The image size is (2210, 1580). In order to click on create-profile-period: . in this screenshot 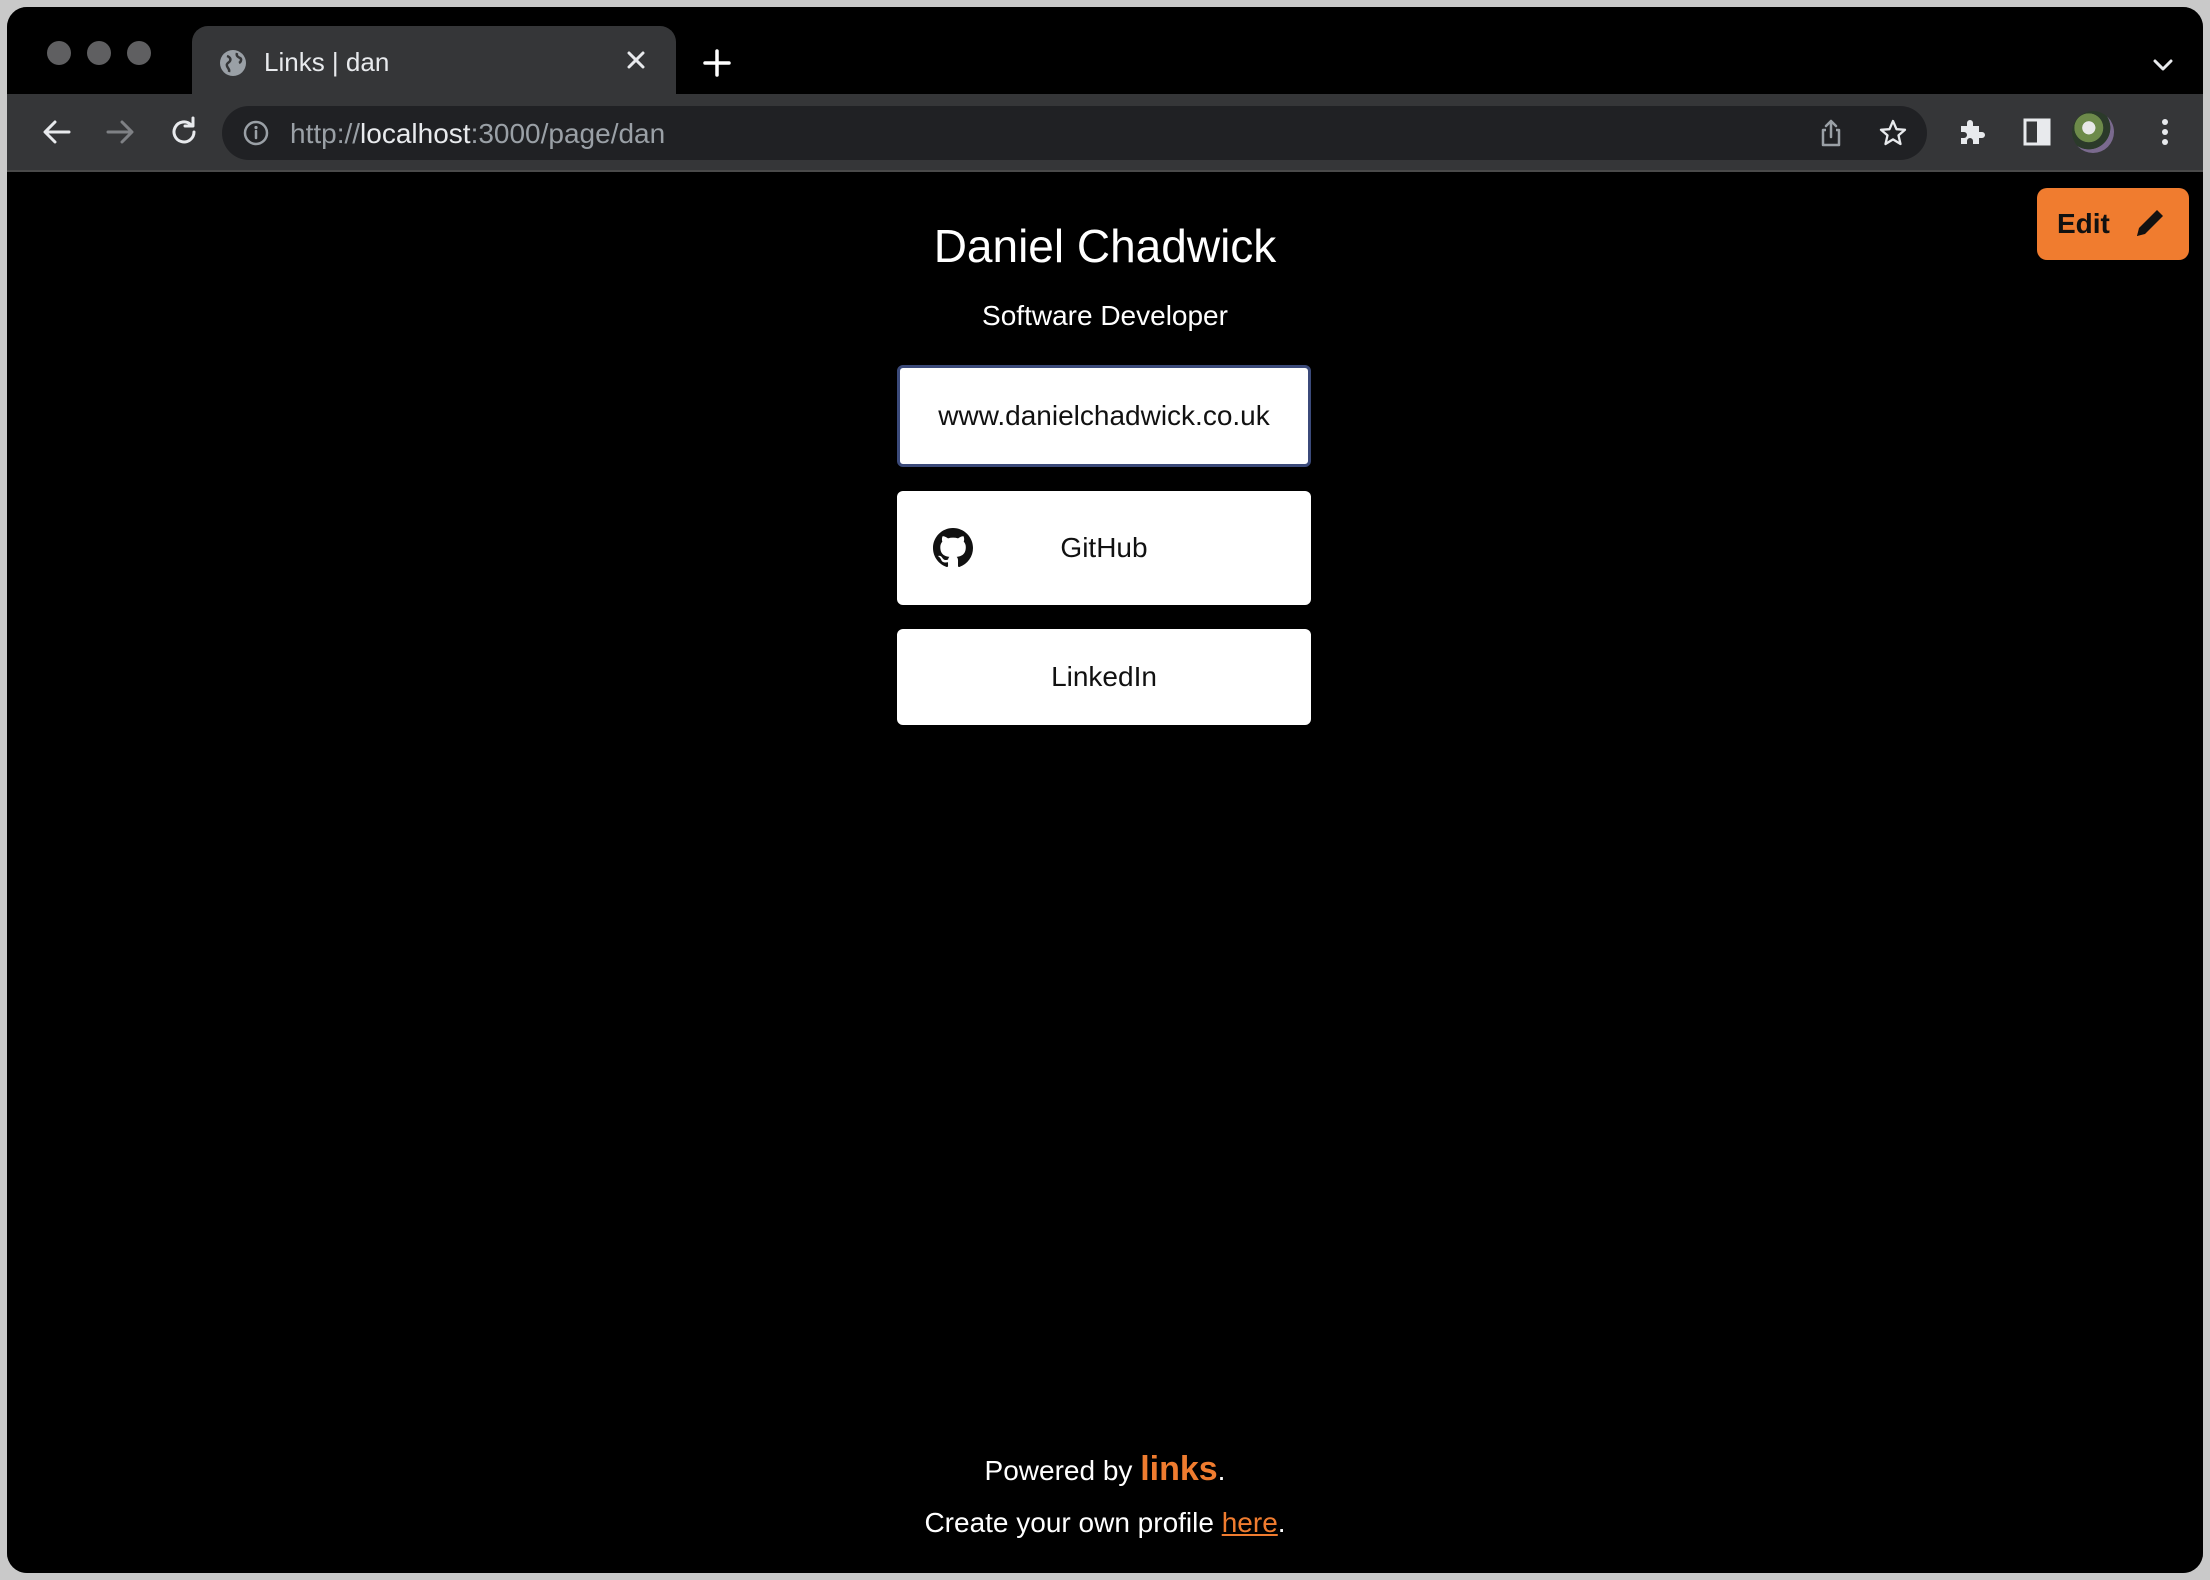, I will do `click(1281, 1522)`.